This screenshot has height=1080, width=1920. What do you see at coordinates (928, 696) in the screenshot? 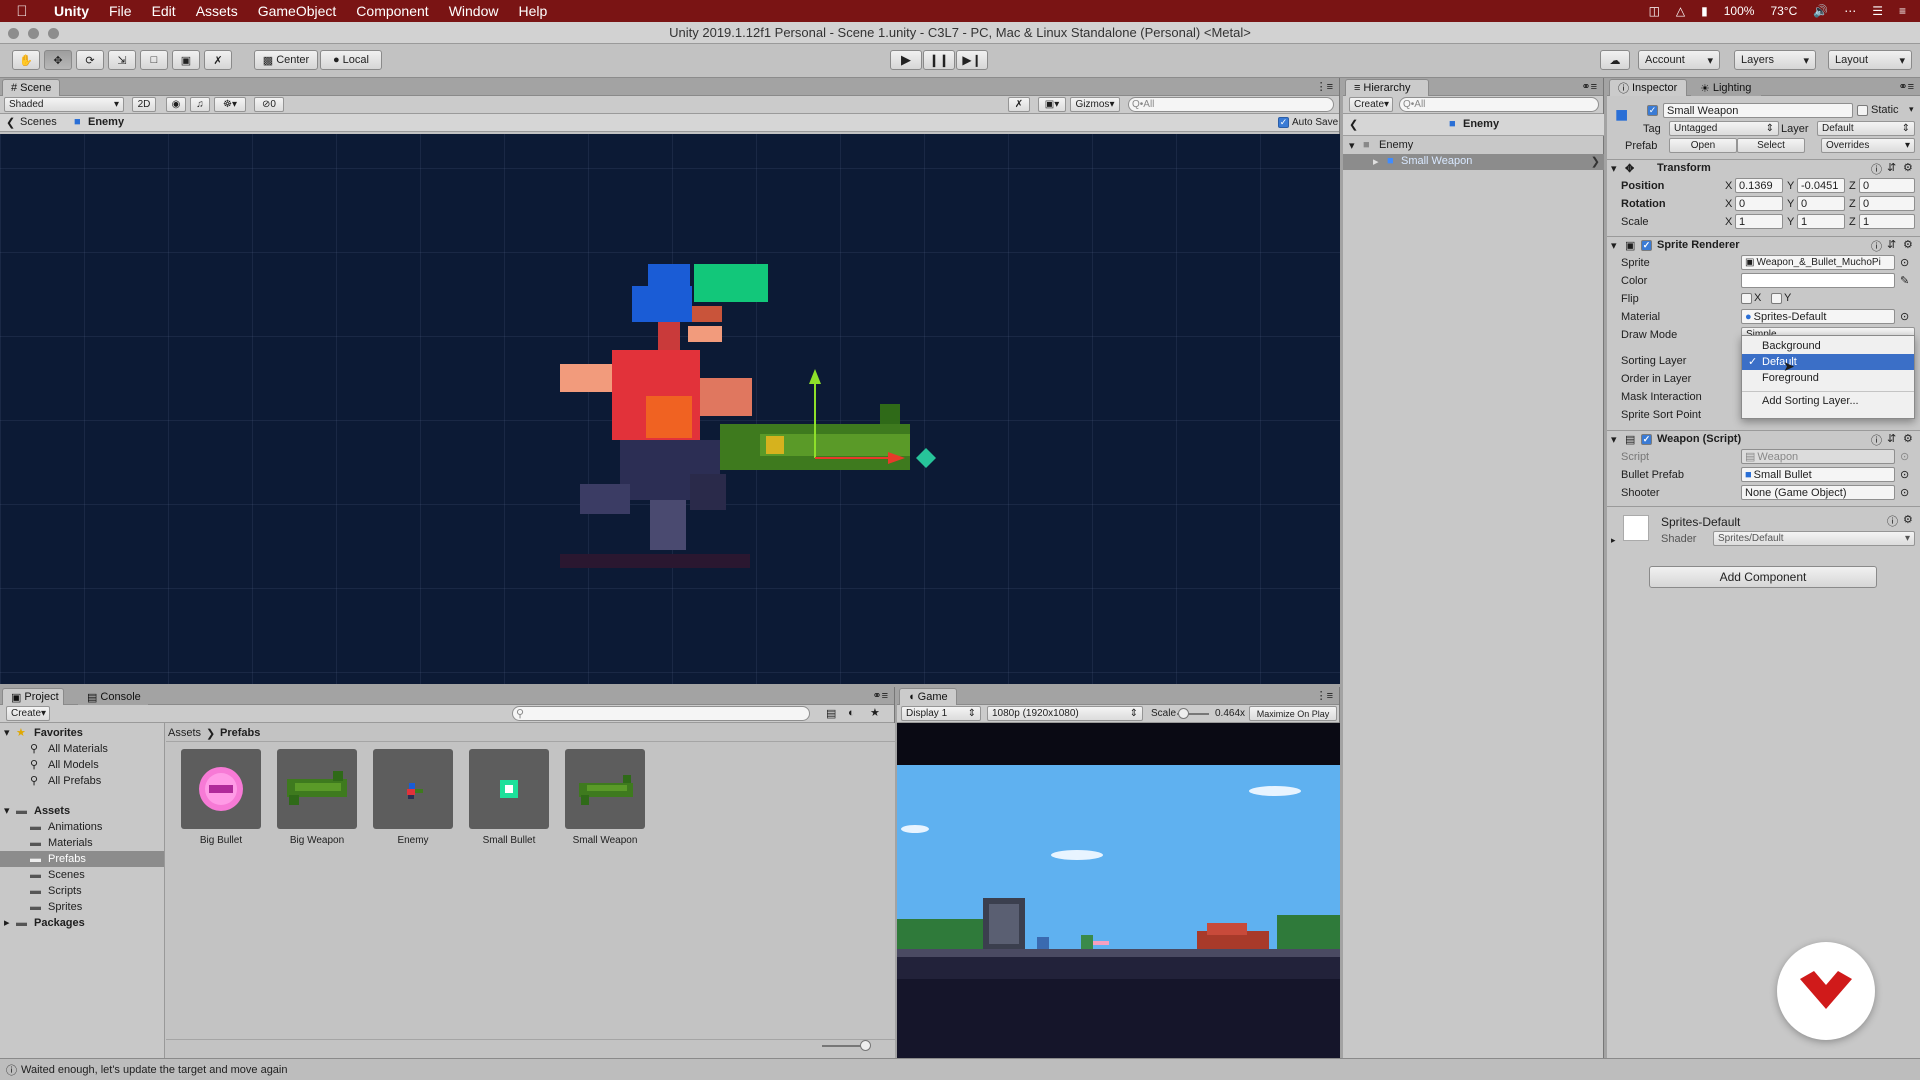
I see `tab-game: ◖ Game` at bounding box center [928, 696].